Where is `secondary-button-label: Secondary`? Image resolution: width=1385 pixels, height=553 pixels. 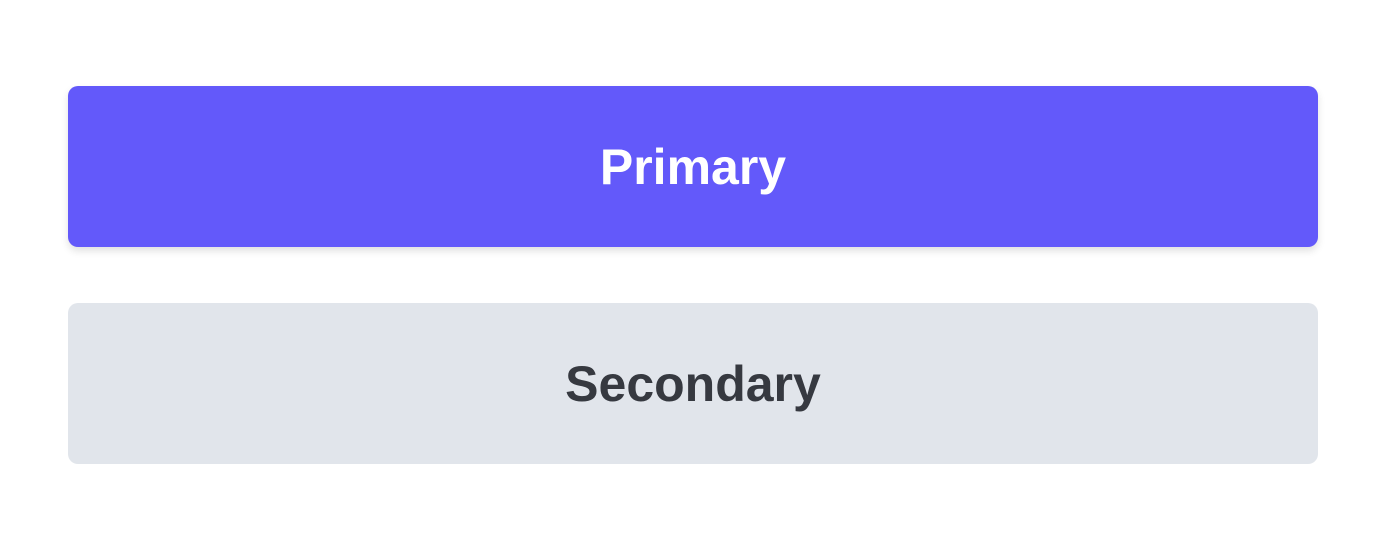
secondary-button-label: Secondary is located at coordinates (693, 383).